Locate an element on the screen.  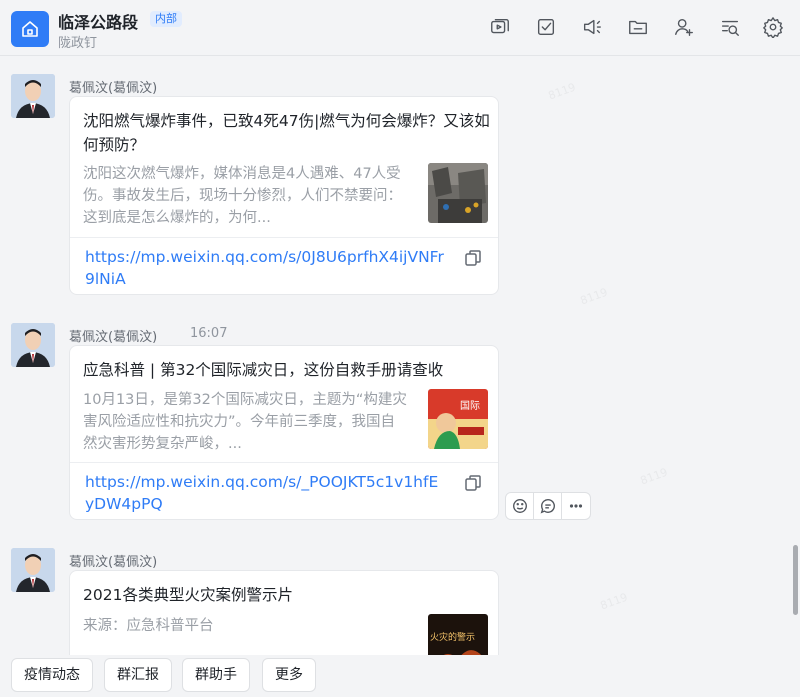
announcement-icon is located at coordinates (592, 27).